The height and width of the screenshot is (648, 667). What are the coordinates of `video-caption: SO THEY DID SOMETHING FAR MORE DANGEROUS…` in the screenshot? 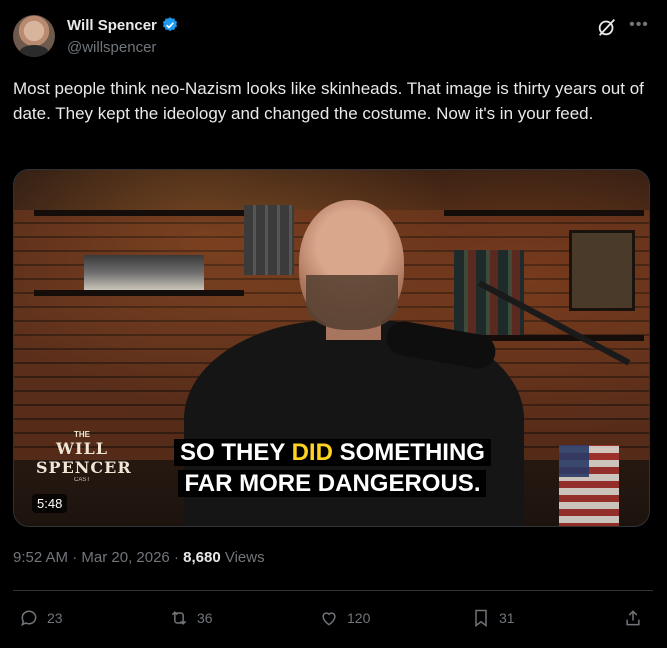 It's located at (332, 468).